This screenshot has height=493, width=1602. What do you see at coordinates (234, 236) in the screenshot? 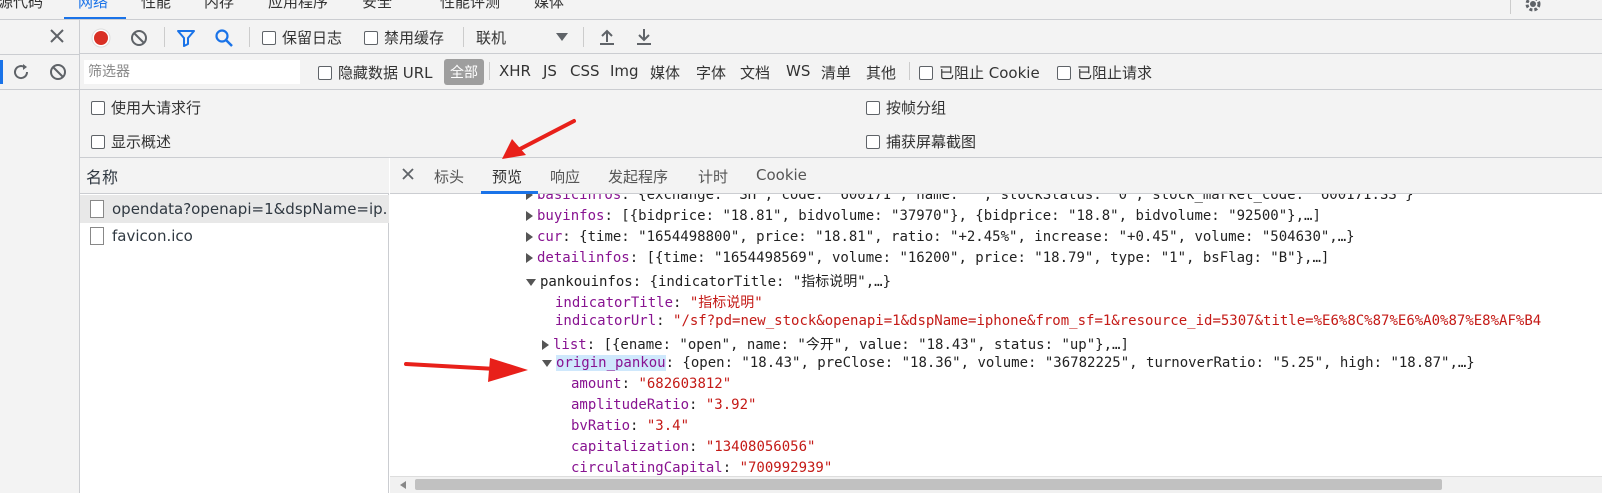
I see `request-row: favicon.ico` at bounding box center [234, 236].